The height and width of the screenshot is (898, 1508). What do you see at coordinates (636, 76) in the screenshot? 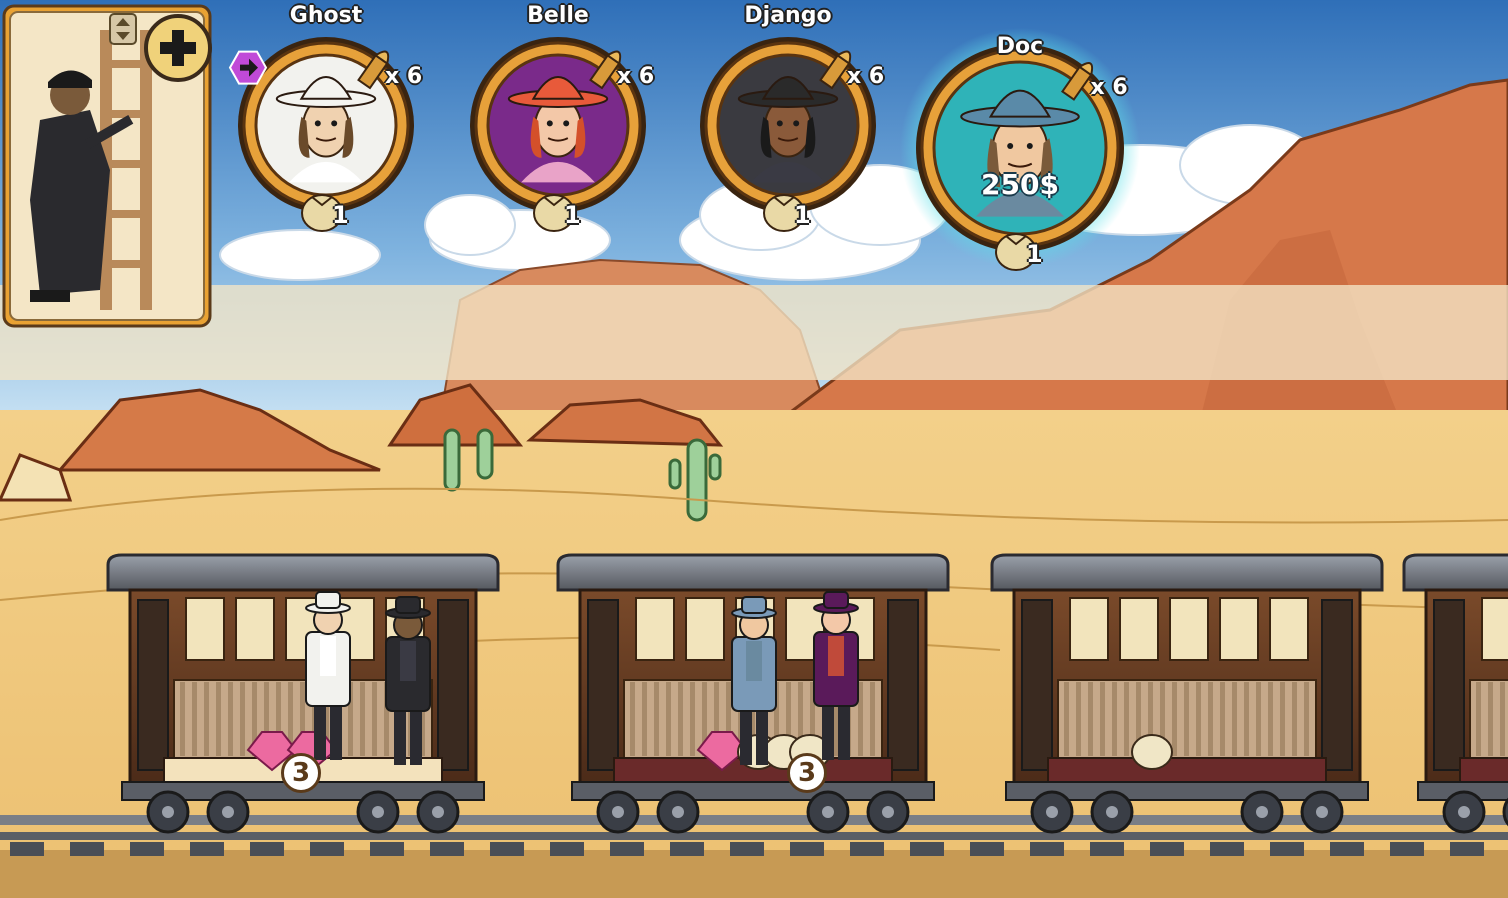
I see `belle-ammo-count: x 6` at bounding box center [636, 76].